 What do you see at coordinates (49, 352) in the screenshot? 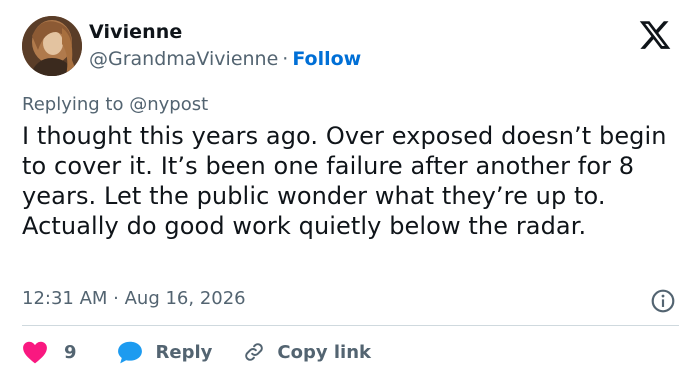
I see `like-button: 9` at bounding box center [49, 352].